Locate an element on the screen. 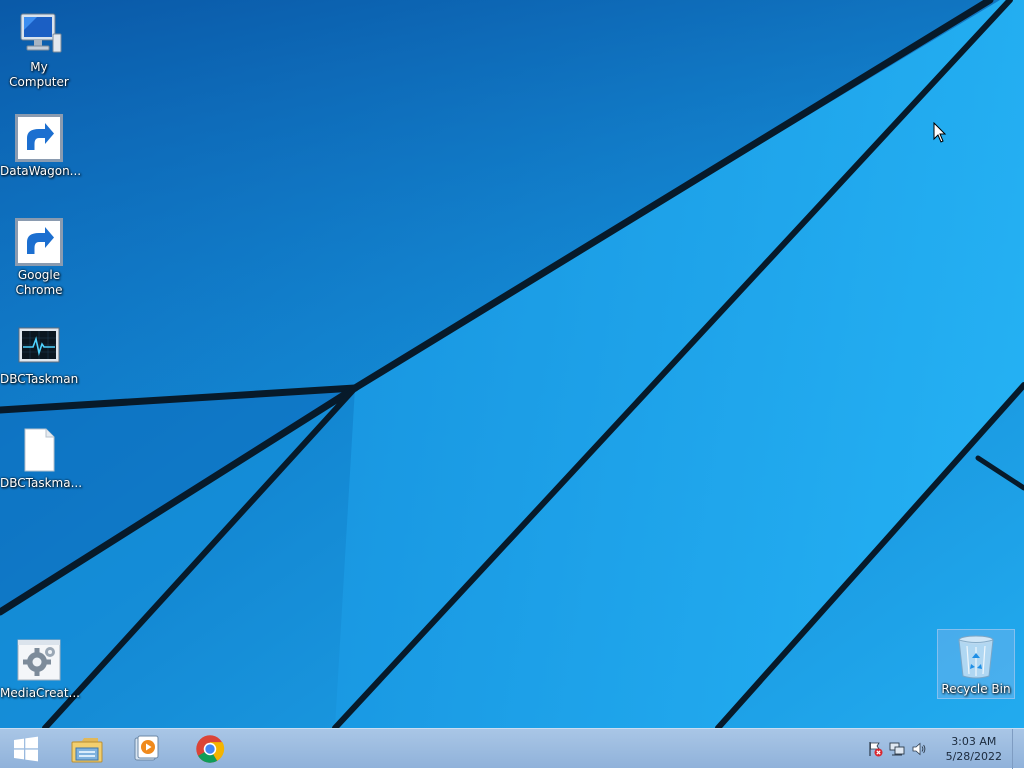 The height and width of the screenshot is (769, 1024). taskbar-chrome-button is located at coordinates (210, 749).